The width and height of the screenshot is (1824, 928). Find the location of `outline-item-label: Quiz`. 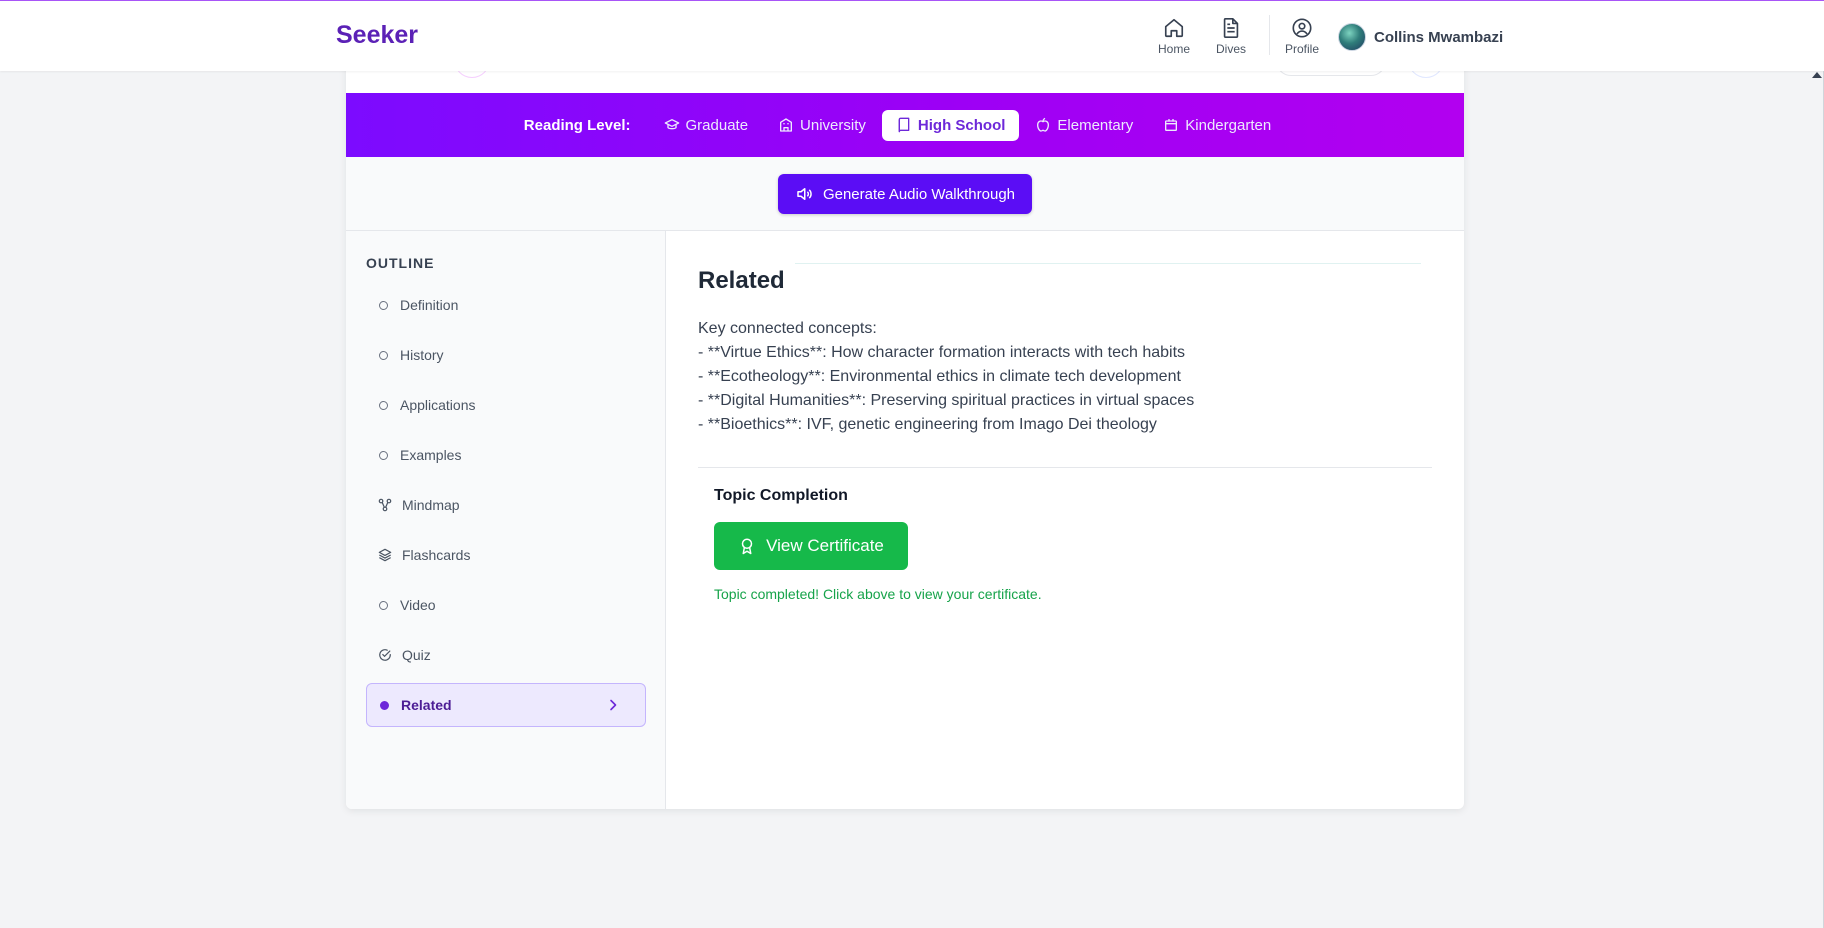

outline-item-label: Quiz is located at coordinates (416, 655).